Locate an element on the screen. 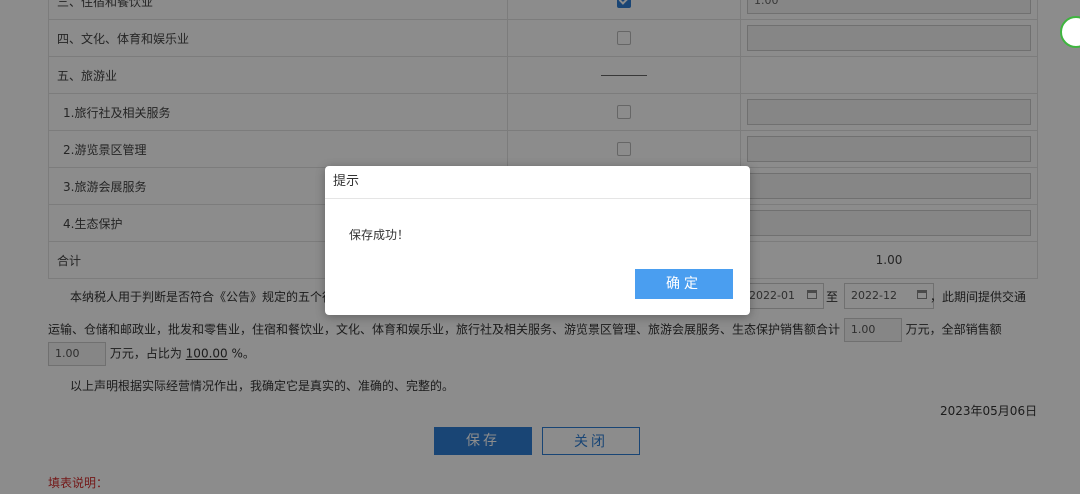  dialog-title: 提示 is located at coordinates (537, 182).